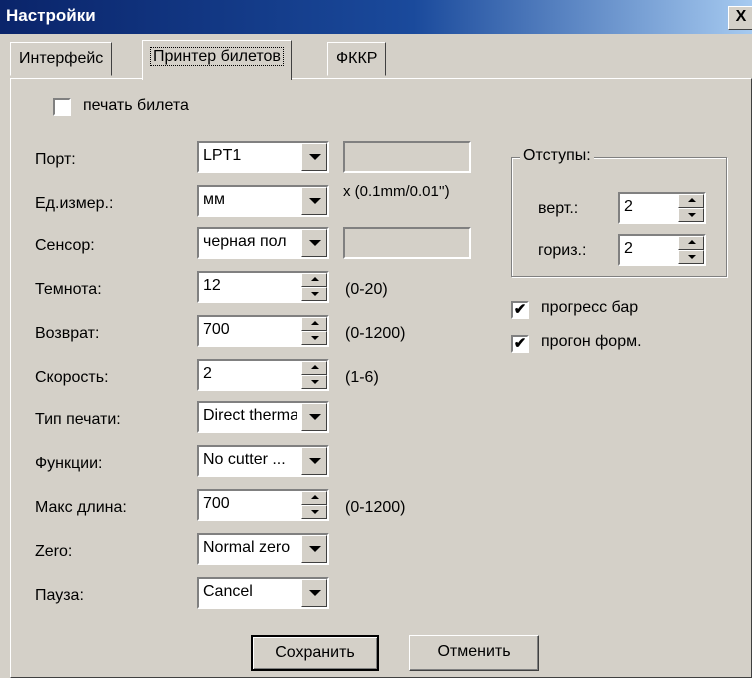 The image size is (752, 678). Describe the element at coordinates (590, 307) in the screenshot. I see `progress-bar-label: прогресс бар` at that location.